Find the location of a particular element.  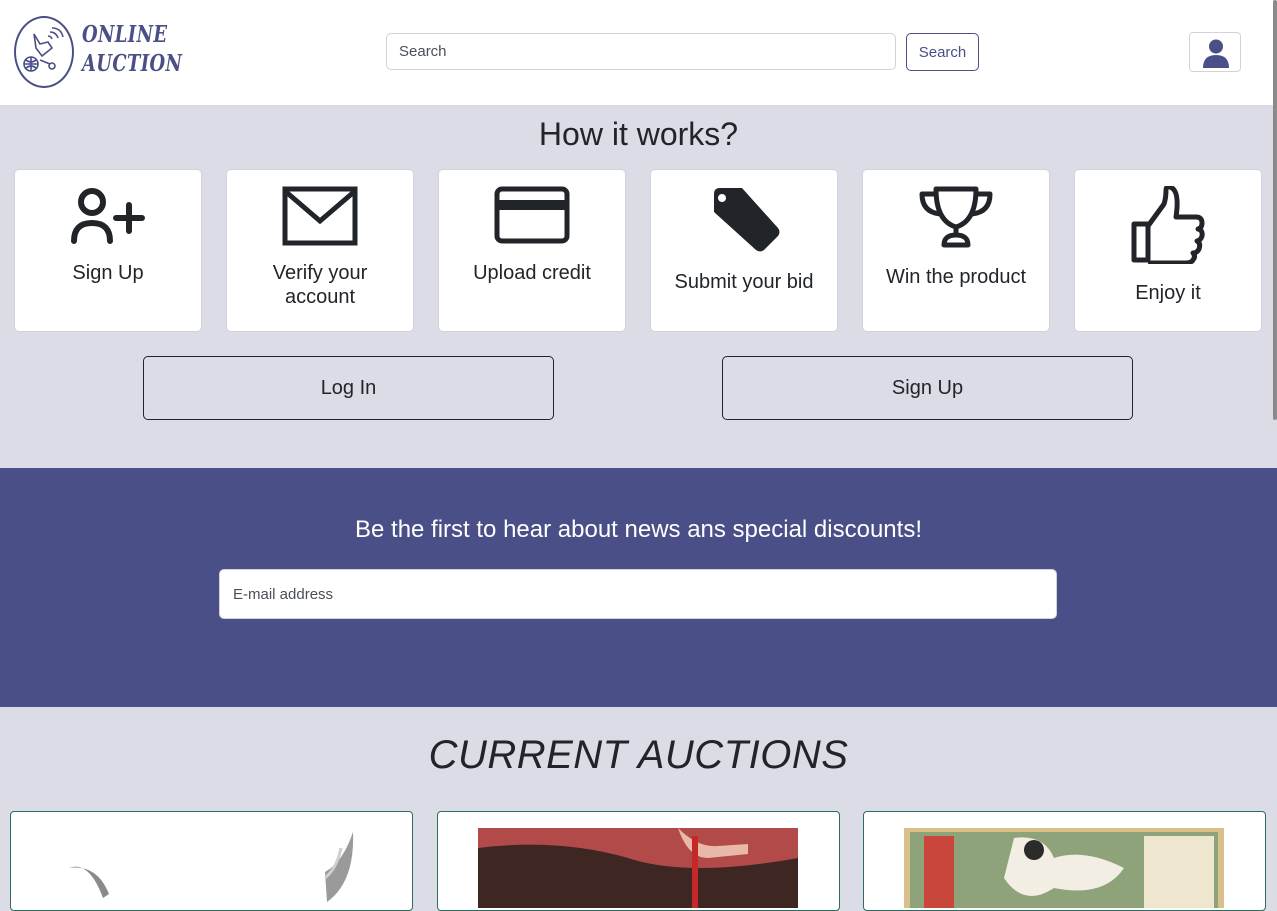

login-button: Log In is located at coordinates (348, 388).